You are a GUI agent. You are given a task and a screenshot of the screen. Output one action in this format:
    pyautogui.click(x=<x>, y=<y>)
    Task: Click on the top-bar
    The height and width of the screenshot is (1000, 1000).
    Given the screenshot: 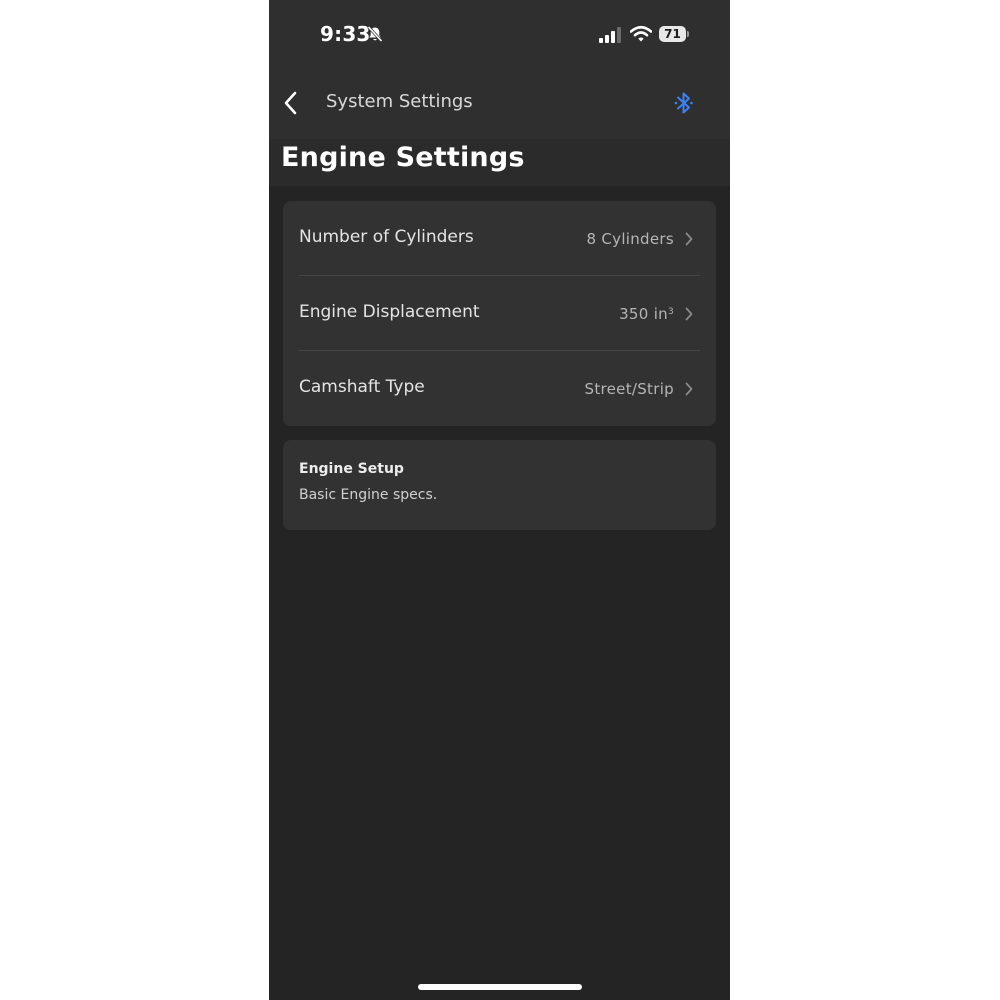 What is the action you would take?
    pyautogui.click(x=499, y=69)
    